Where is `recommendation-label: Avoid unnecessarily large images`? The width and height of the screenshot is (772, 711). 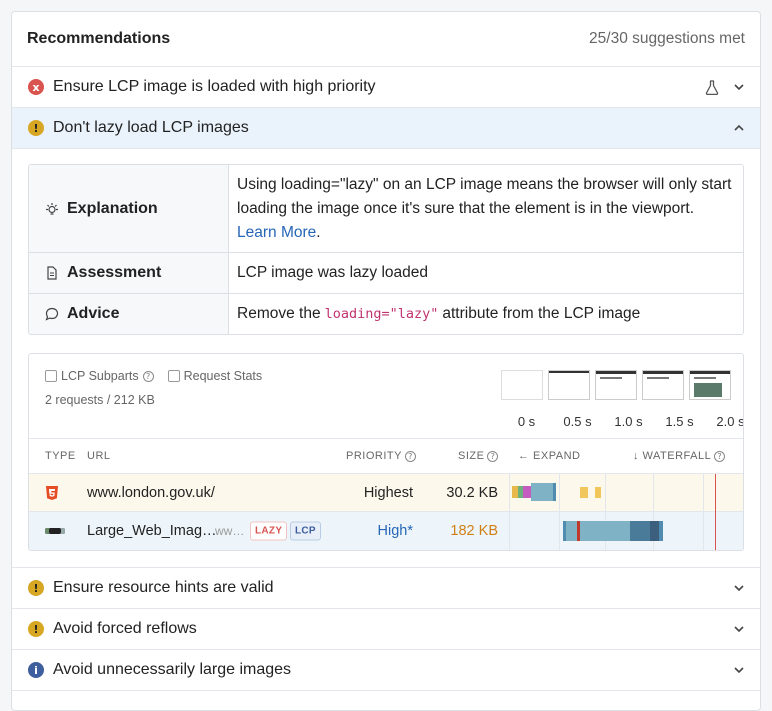
recommendation-label: Avoid unnecessarily large images is located at coordinates (172, 669).